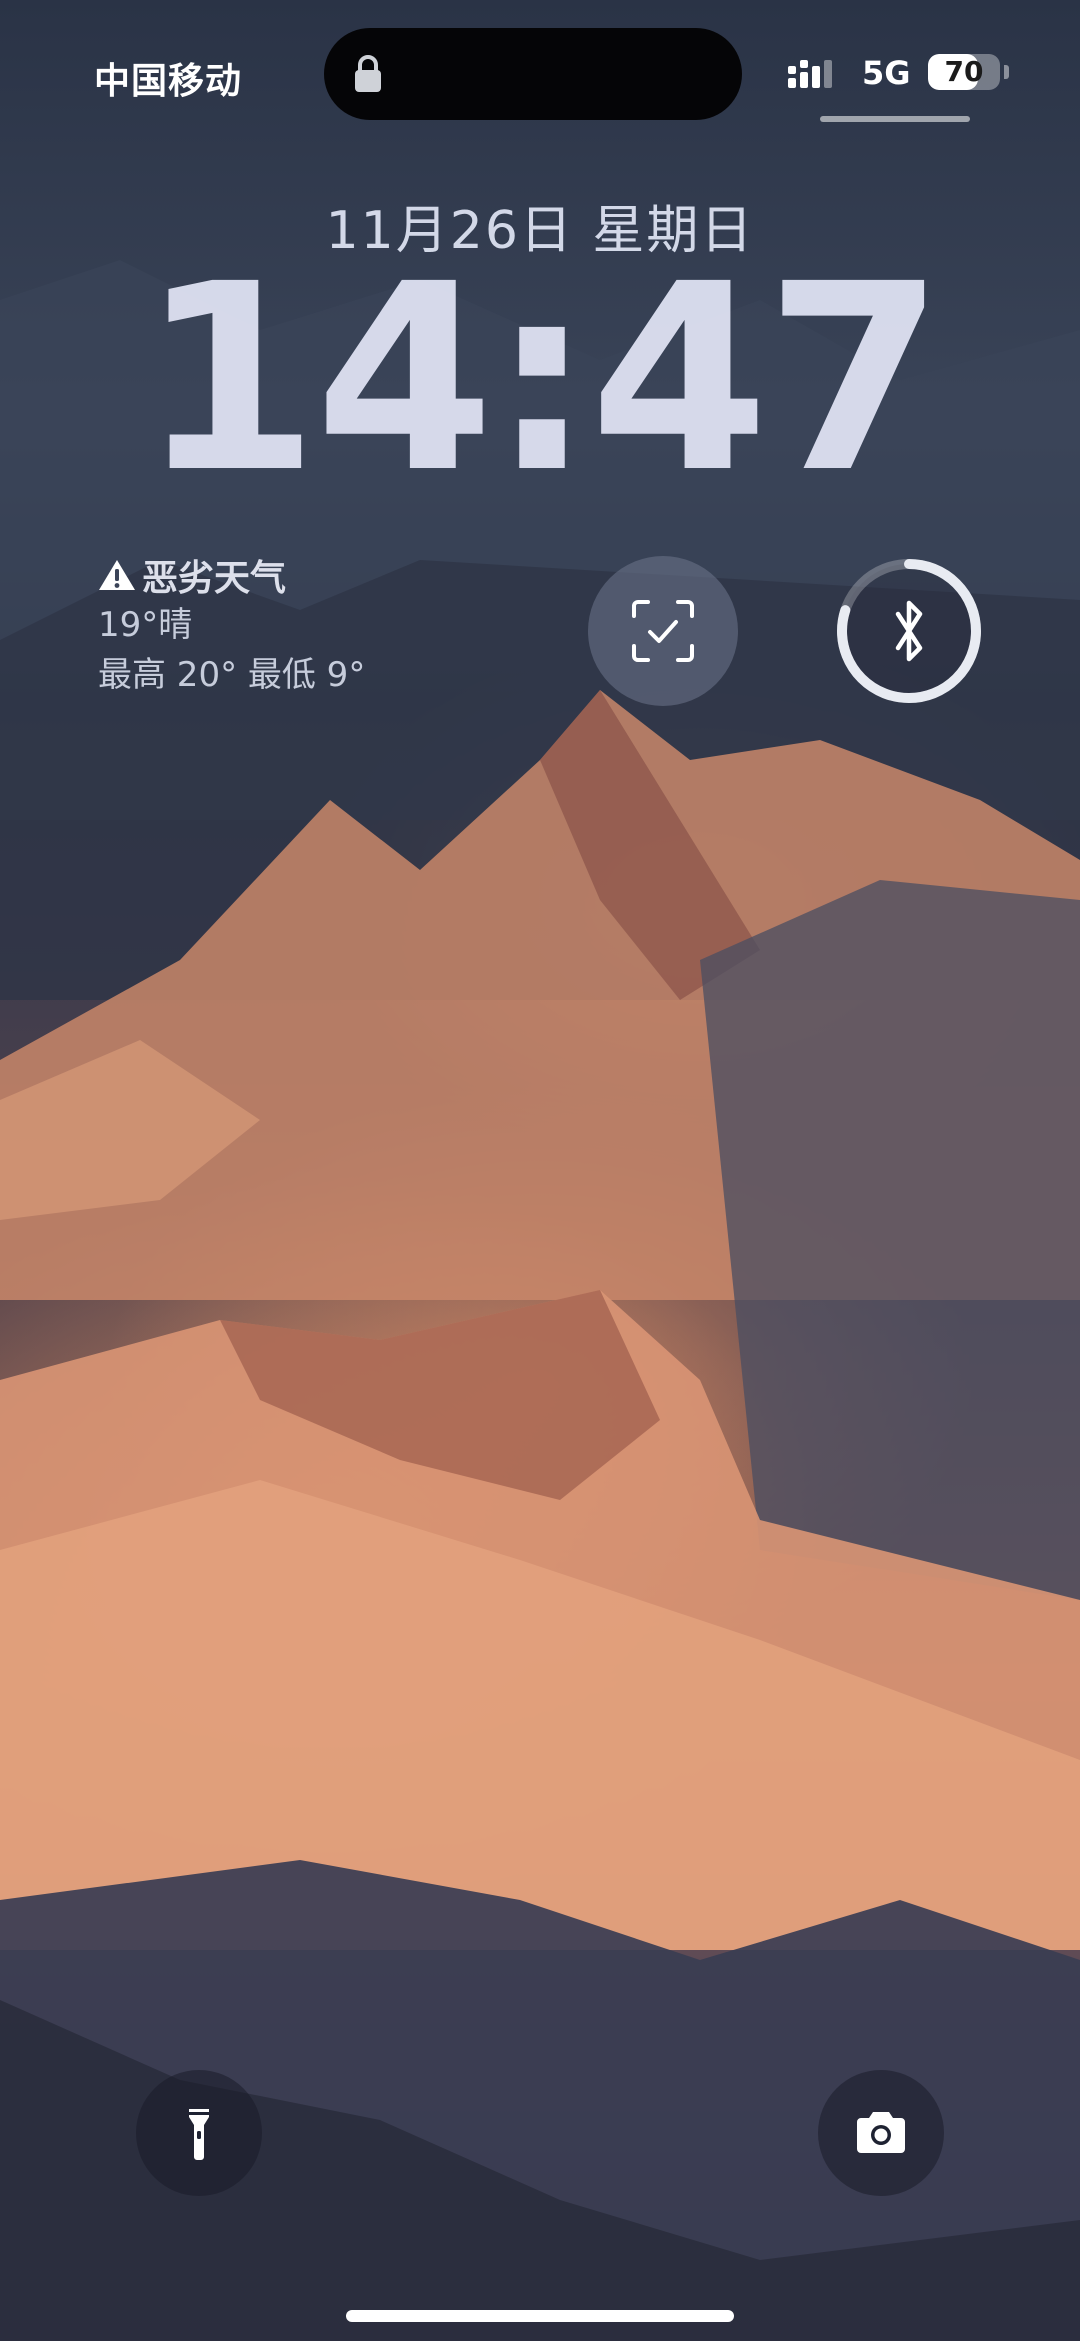 Image resolution: width=1080 pixels, height=2341 pixels. I want to click on control-center-hint, so click(895, 119).